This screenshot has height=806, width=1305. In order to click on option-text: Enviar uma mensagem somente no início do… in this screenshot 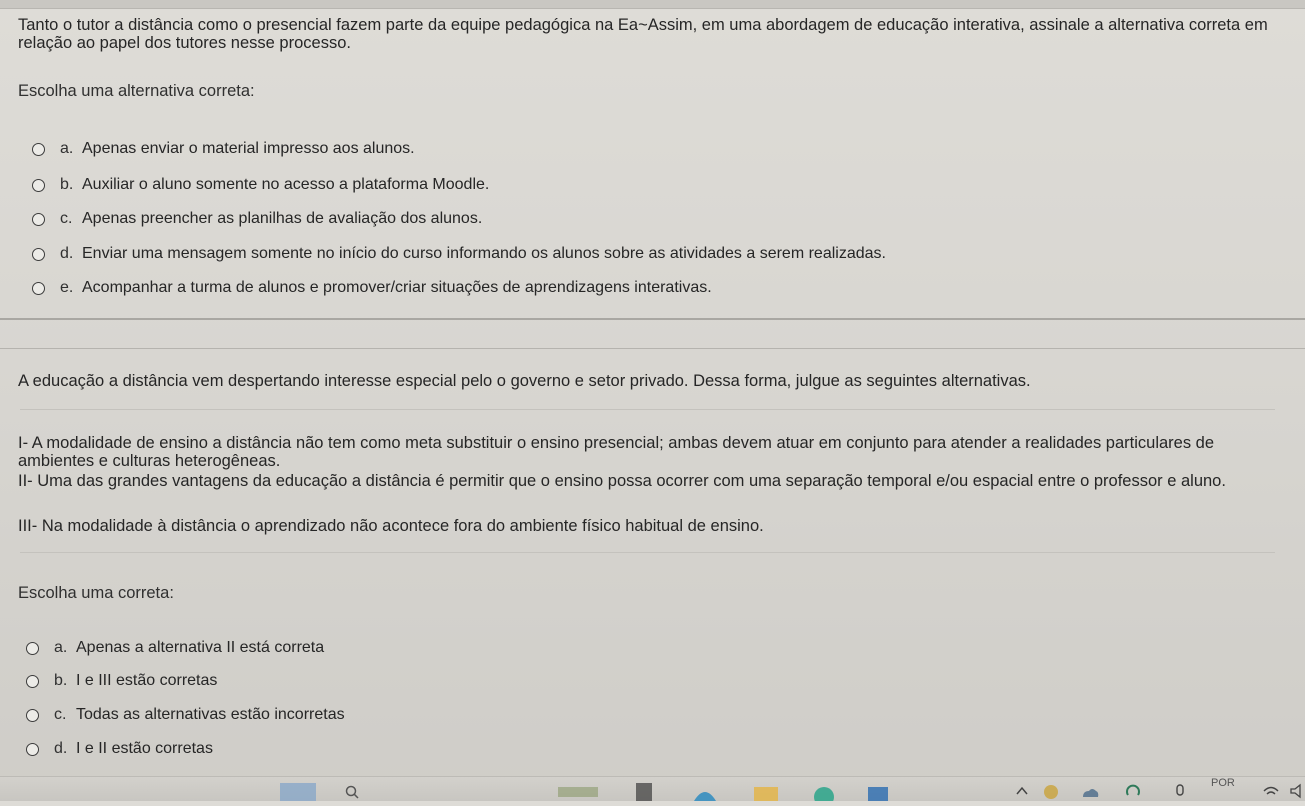, I will do `click(484, 253)`.